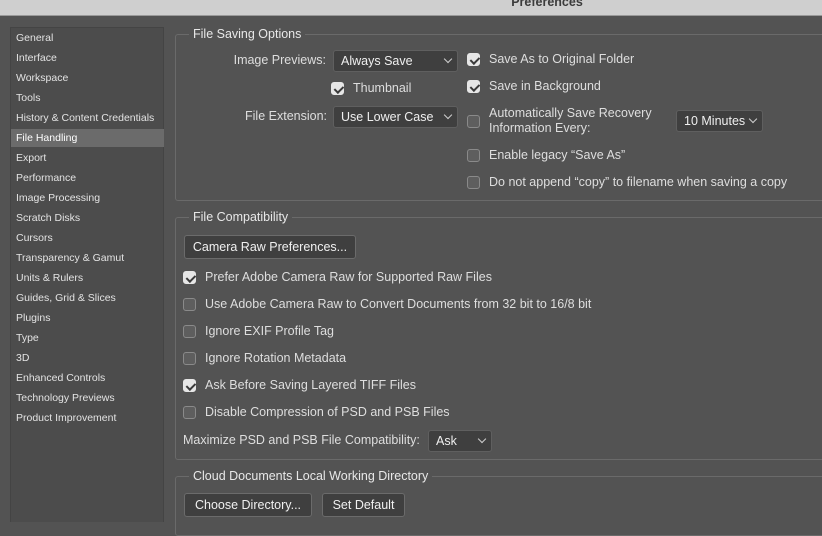 The width and height of the screenshot is (822, 536). I want to click on recovery-interval-select: 10 Minutes, so click(719, 121).